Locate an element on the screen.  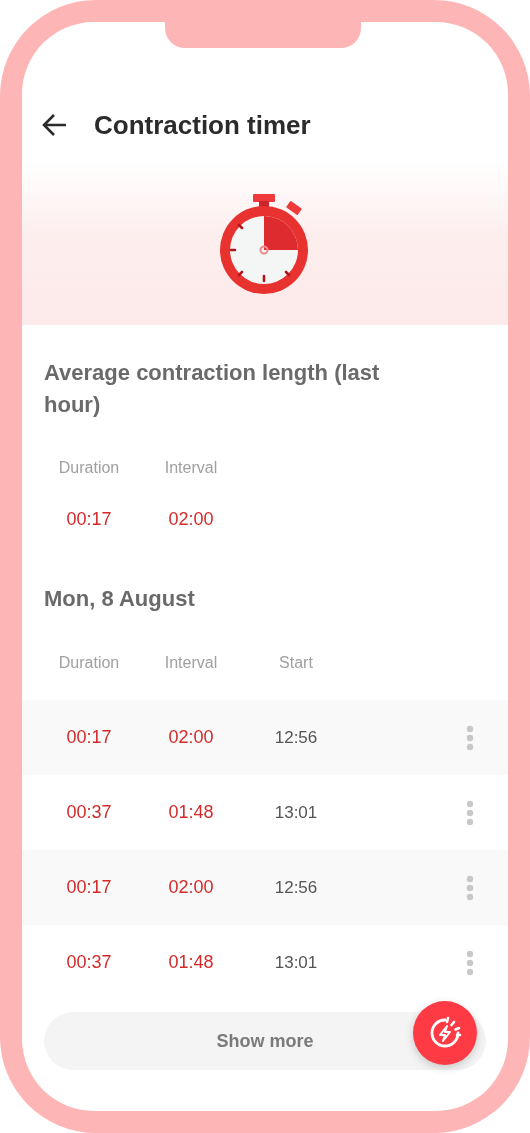
section-heading: Average contraction length (last hour) is located at coordinates (212, 389).